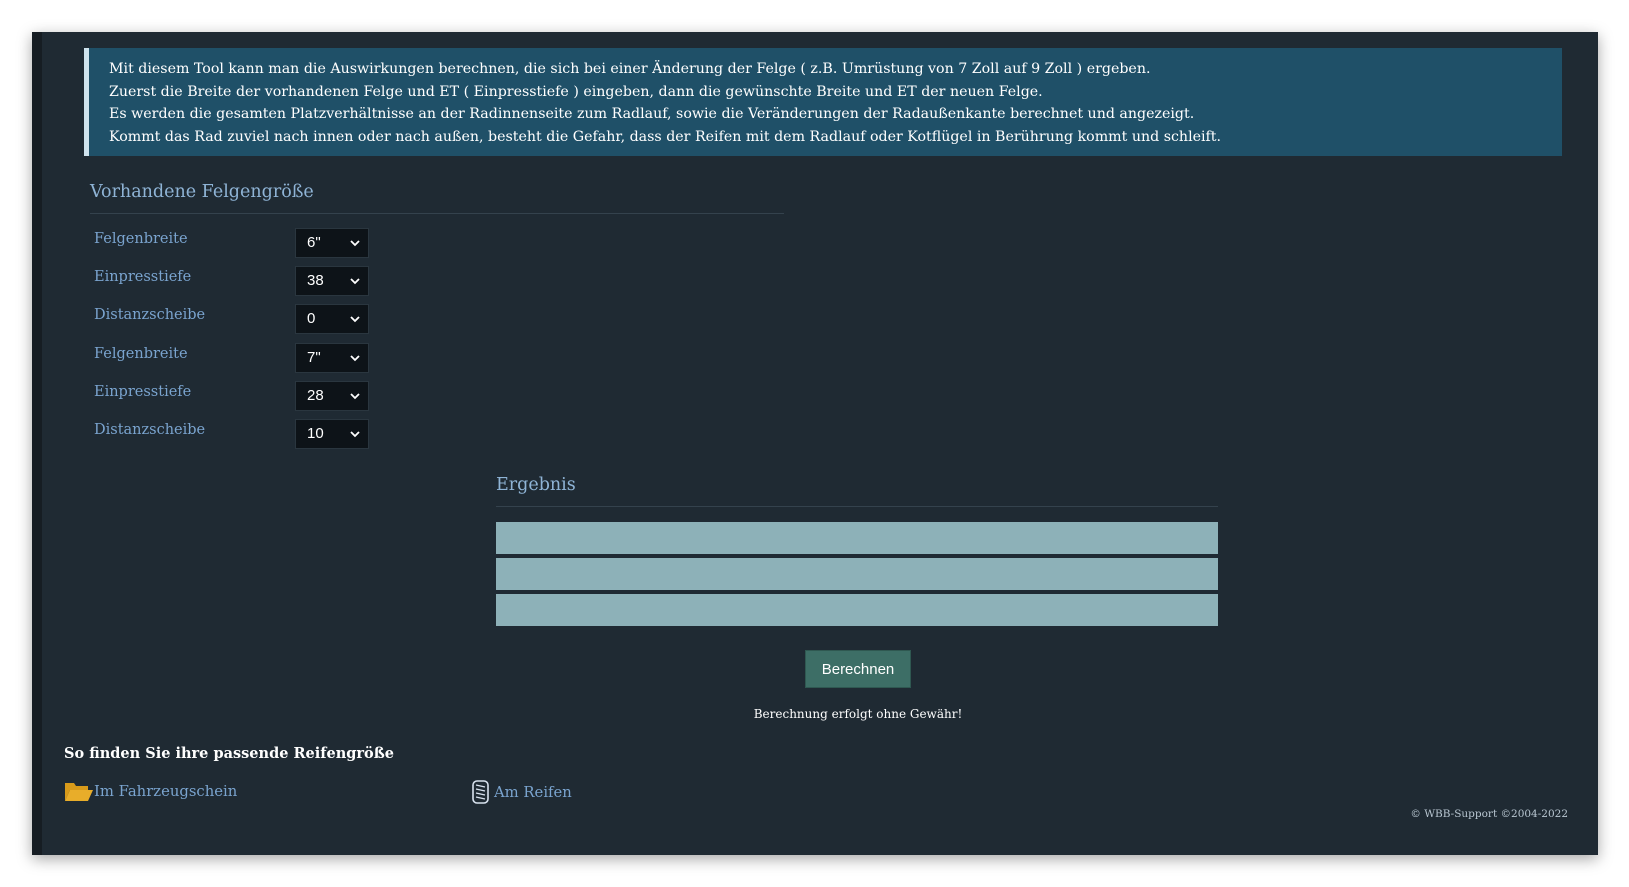  I want to click on select-einpresstiefe-new: 28, so click(332, 396).